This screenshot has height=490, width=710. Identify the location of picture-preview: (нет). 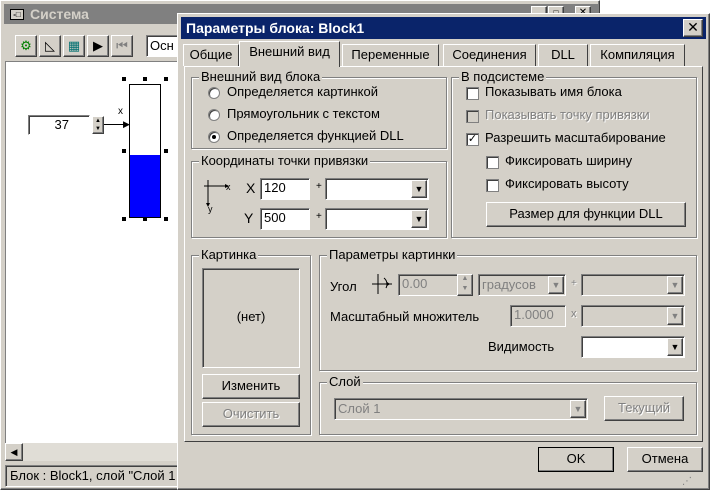
(251, 318).